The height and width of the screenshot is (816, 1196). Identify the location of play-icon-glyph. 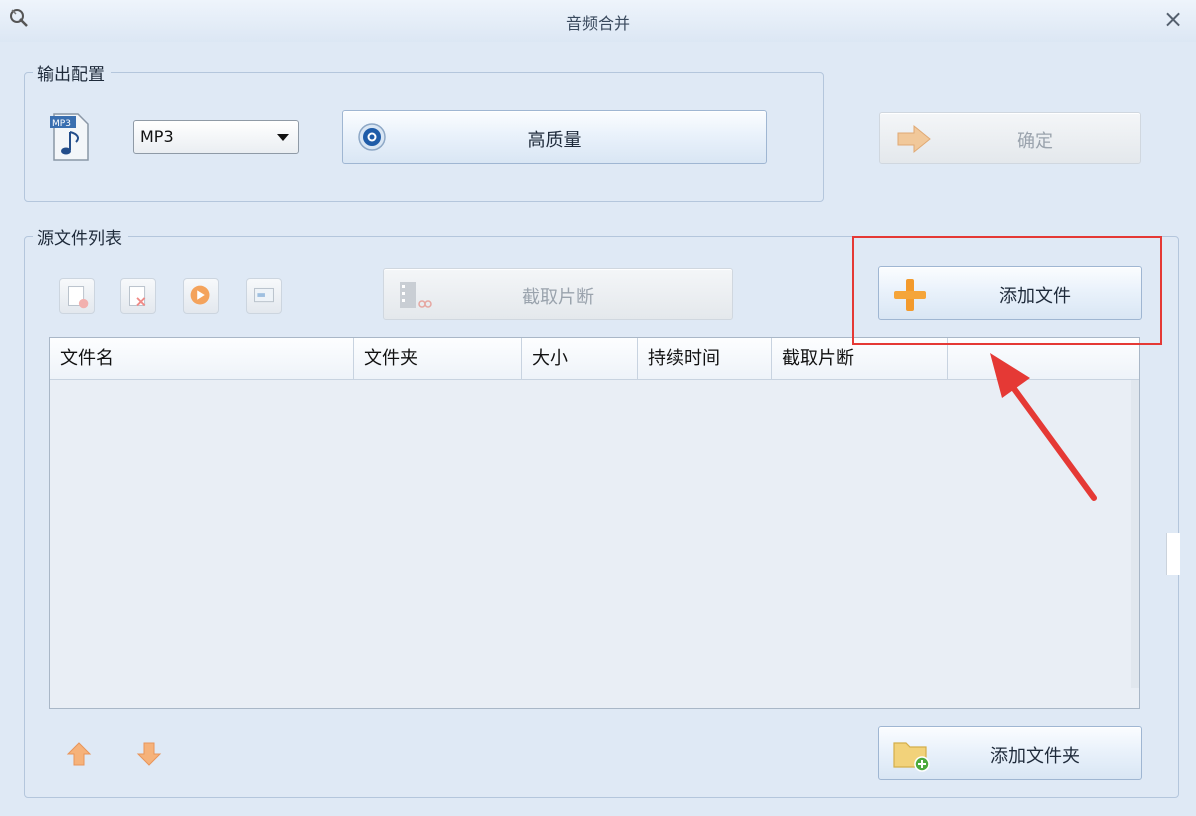
(200, 295).